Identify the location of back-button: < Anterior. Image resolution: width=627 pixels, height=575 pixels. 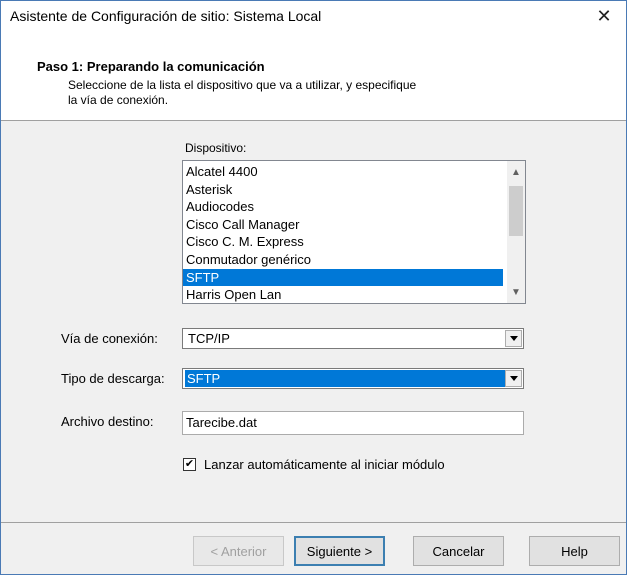
(238, 551).